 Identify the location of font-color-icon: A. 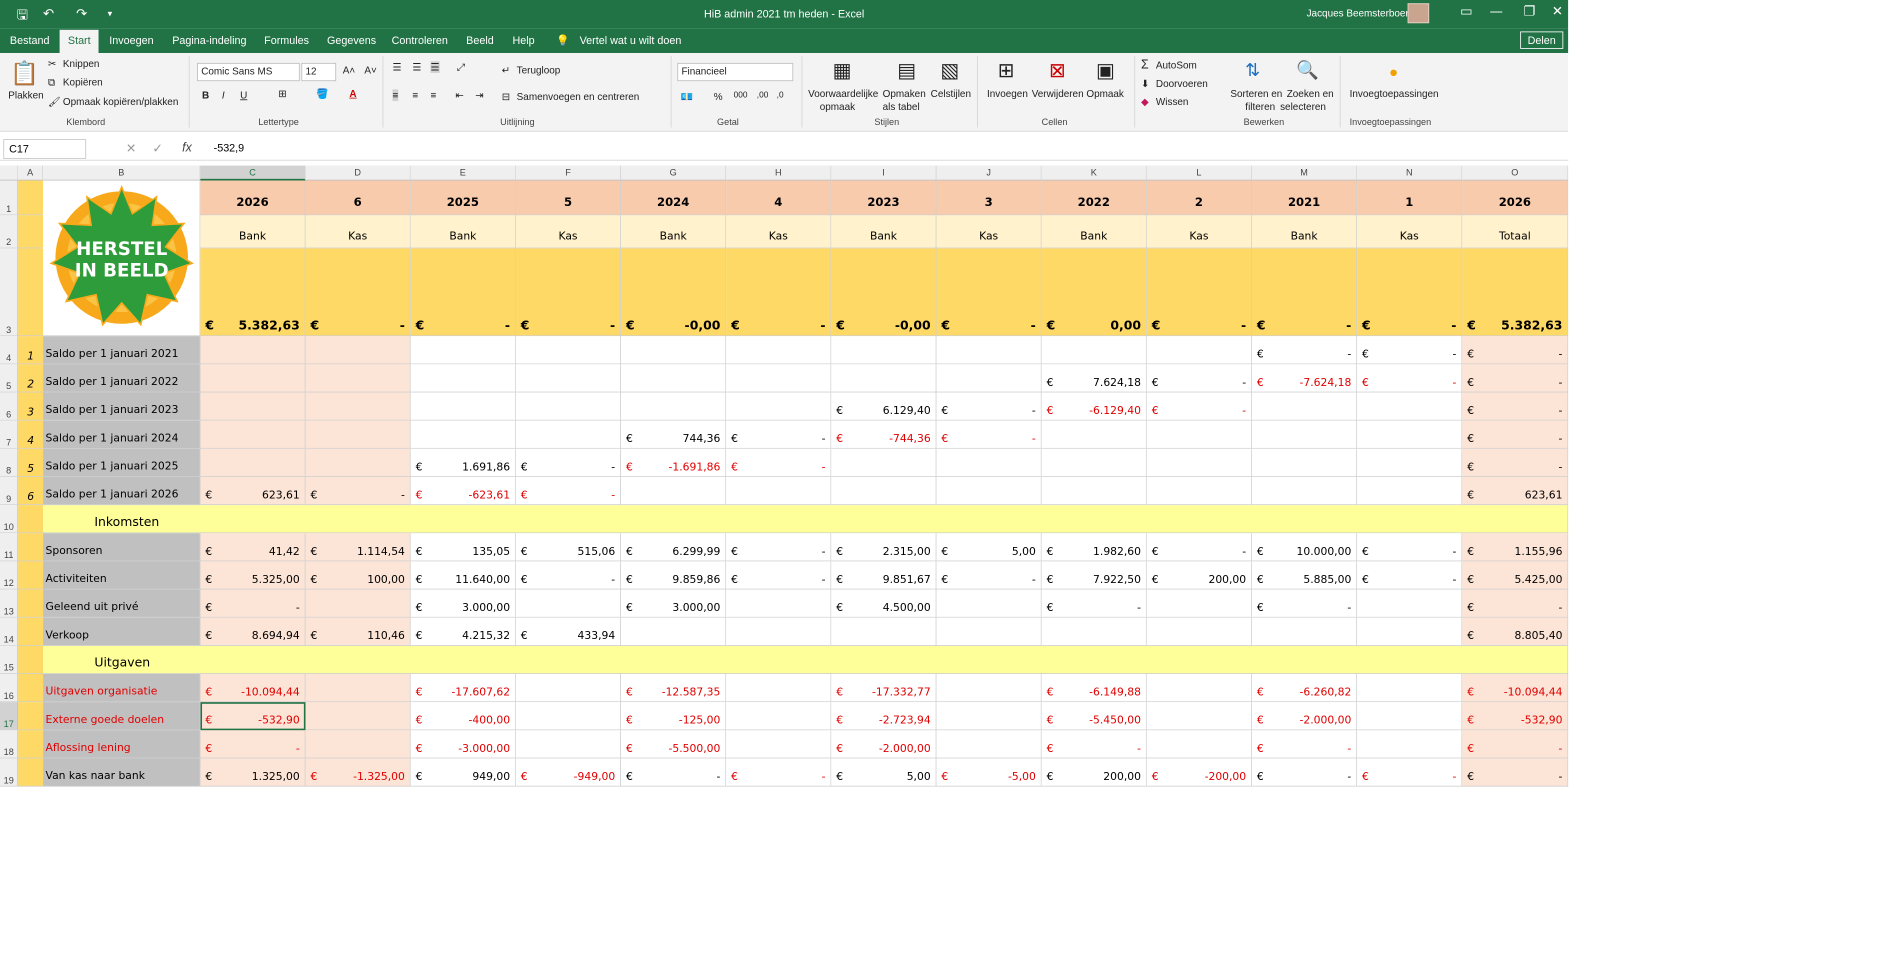
(352, 94).